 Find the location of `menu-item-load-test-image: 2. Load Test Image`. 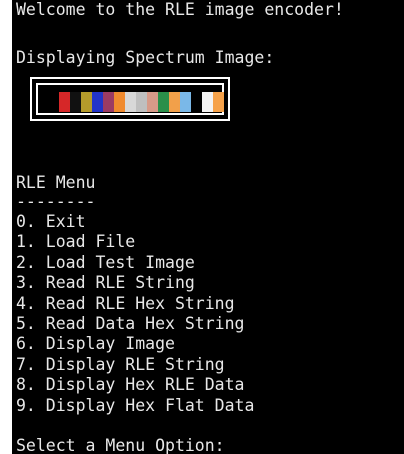

menu-item-load-test-image: 2. Load Test Image is located at coordinates (105, 262).